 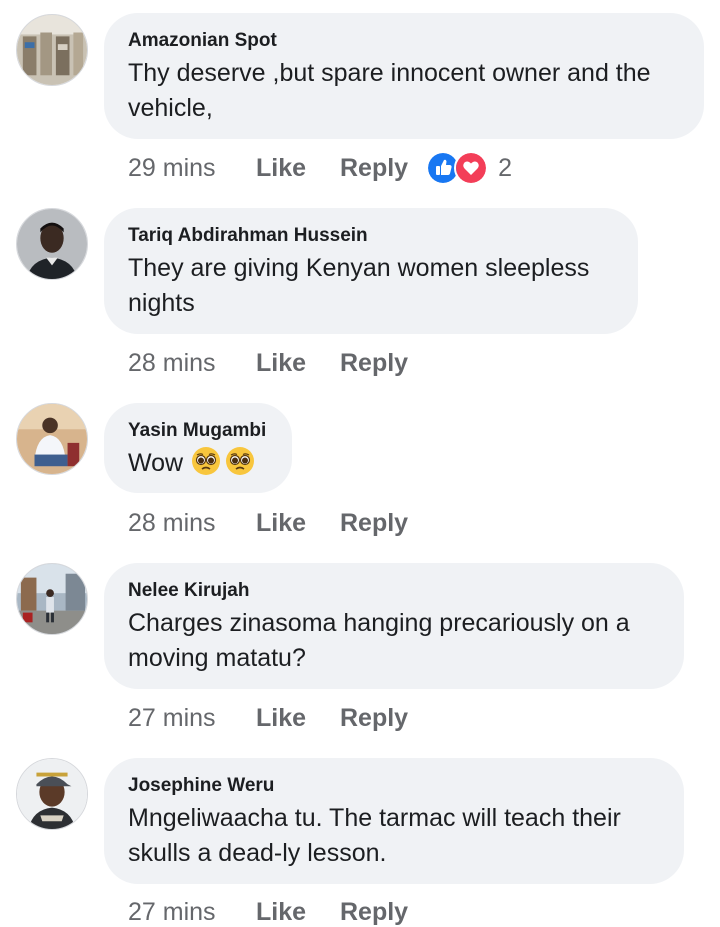 I want to click on reaction-summary: 2, so click(x=469, y=168).